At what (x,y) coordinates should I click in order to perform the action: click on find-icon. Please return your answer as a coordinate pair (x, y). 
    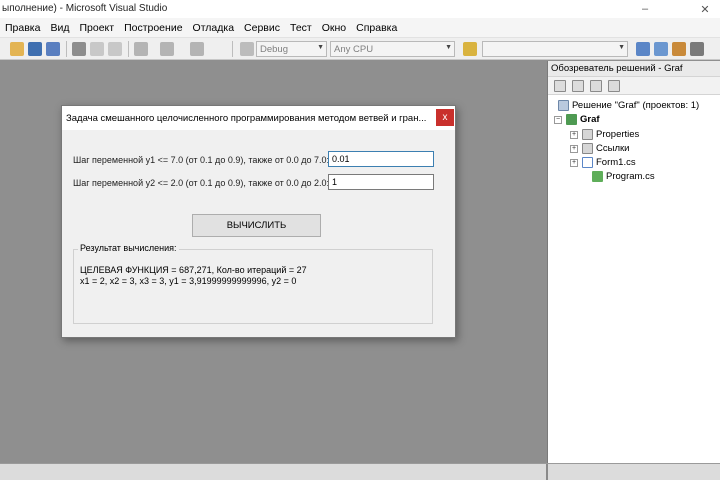
    Looking at the image, I should click on (470, 49).